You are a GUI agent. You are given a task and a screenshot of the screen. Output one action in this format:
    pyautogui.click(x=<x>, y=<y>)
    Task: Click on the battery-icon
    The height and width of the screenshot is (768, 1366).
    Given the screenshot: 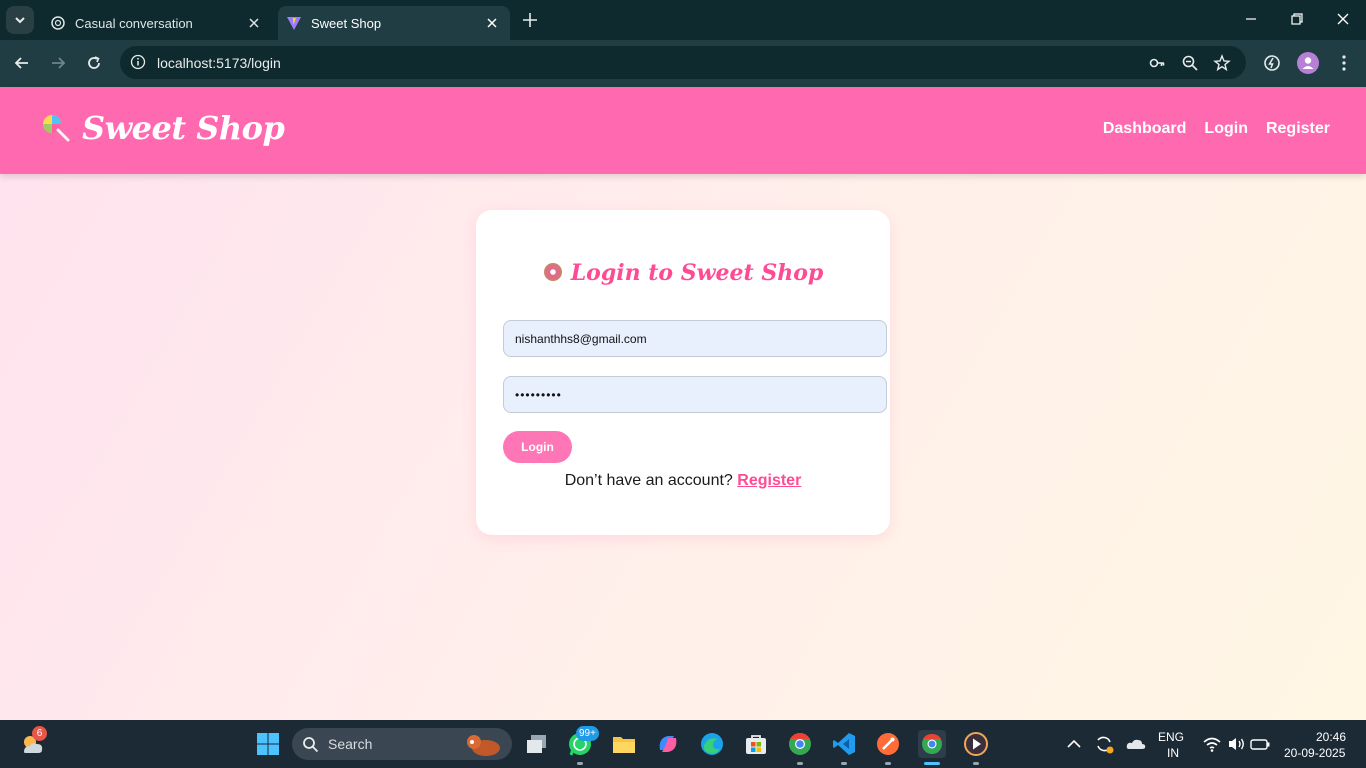 What is the action you would take?
    pyautogui.click(x=1260, y=744)
    